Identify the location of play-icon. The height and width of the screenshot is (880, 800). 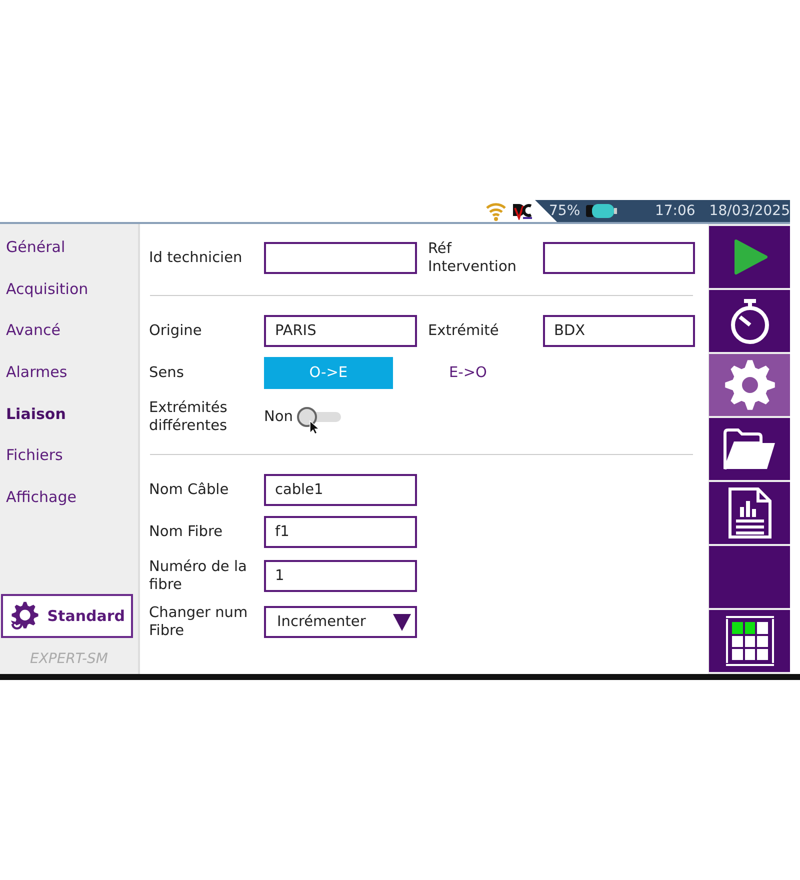
(750, 257).